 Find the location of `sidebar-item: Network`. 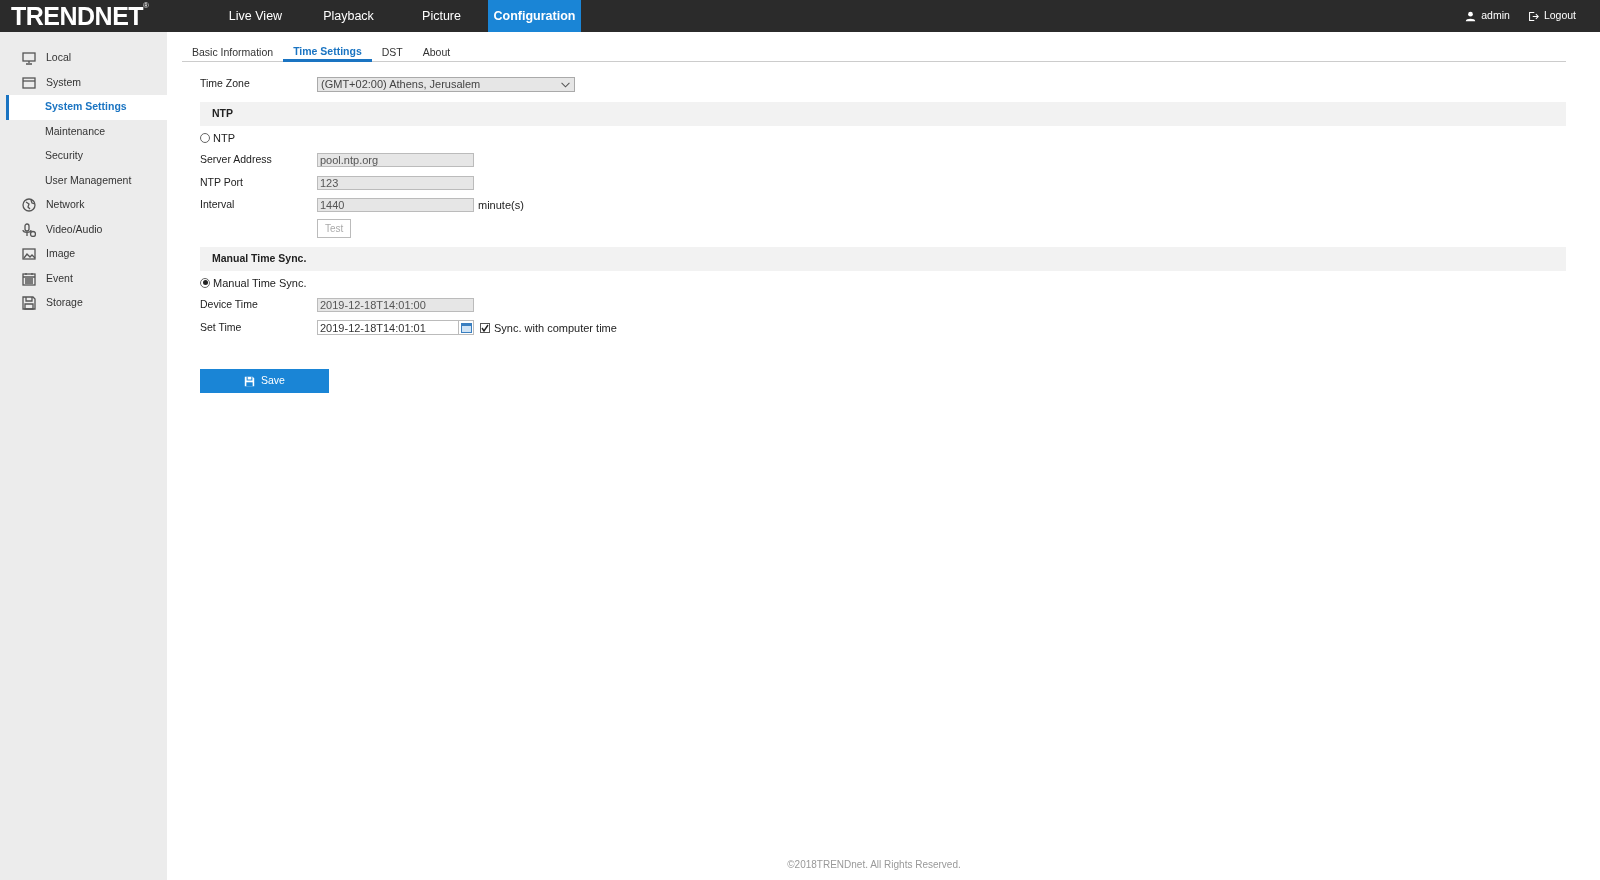

sidebar-item: Network is located at coordinates (83, 205).